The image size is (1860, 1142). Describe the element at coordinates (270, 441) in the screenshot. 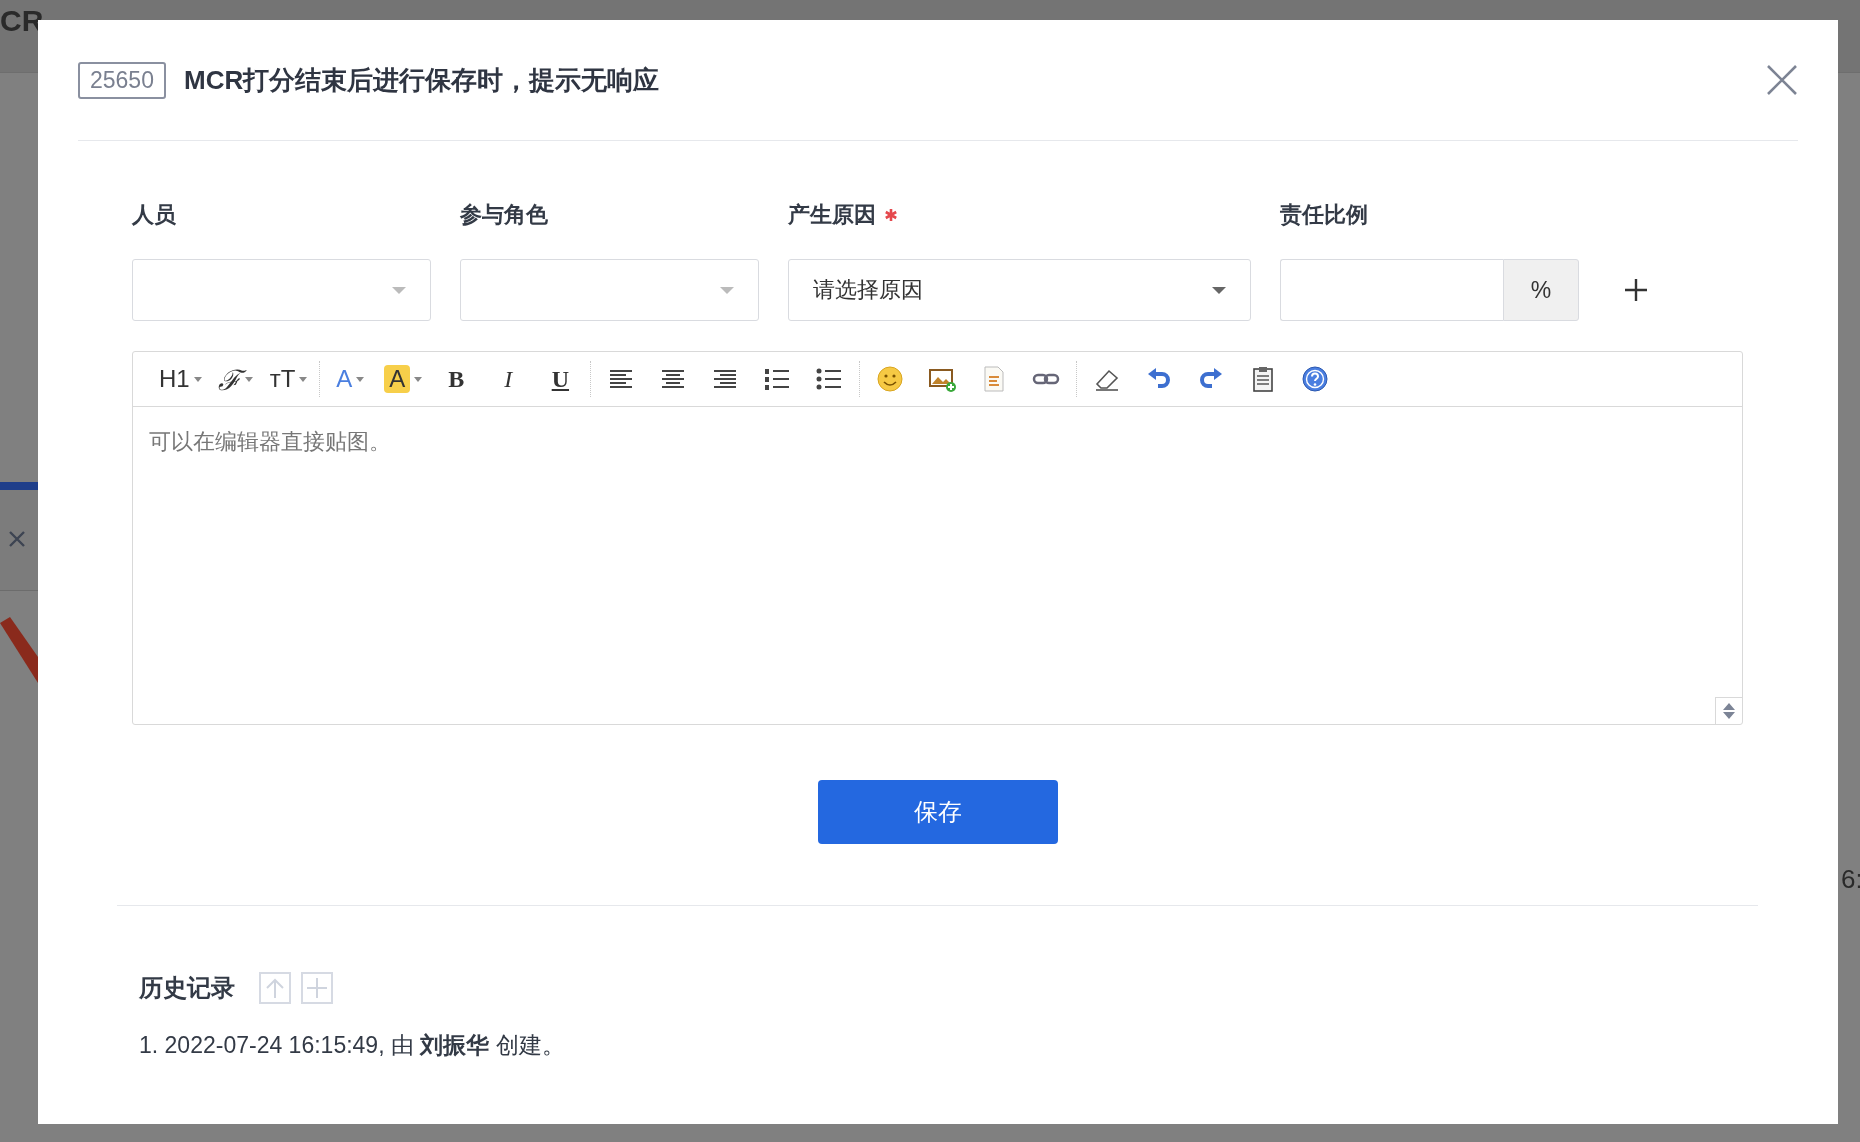

I see `editor-placeholder: 可以在编辑器直接贴图。` at that location.